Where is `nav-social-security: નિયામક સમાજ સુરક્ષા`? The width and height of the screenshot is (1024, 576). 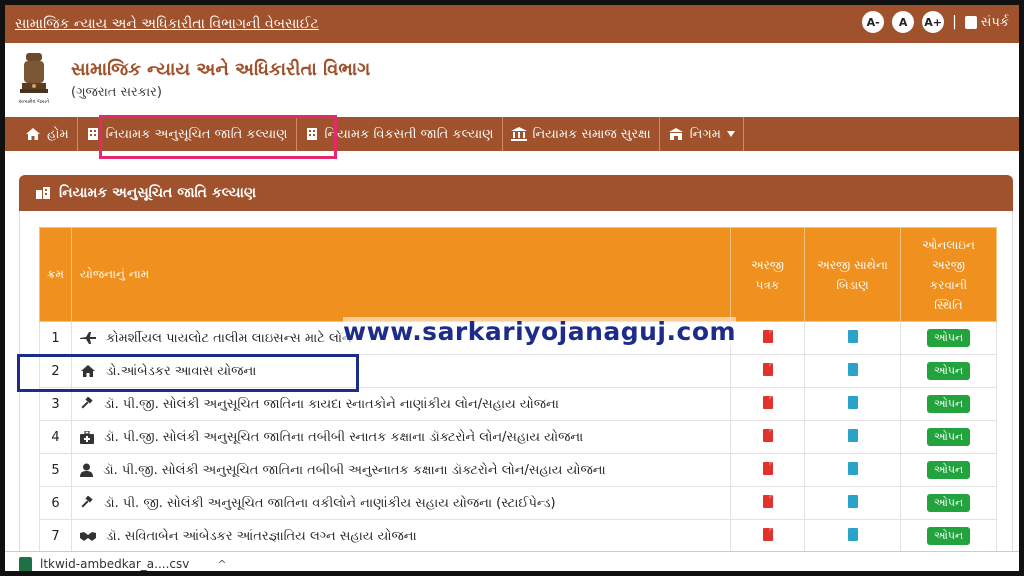
nav-social-security: નિયામક સમાજ સુરક્ષા is located at coordinates (581, 134).